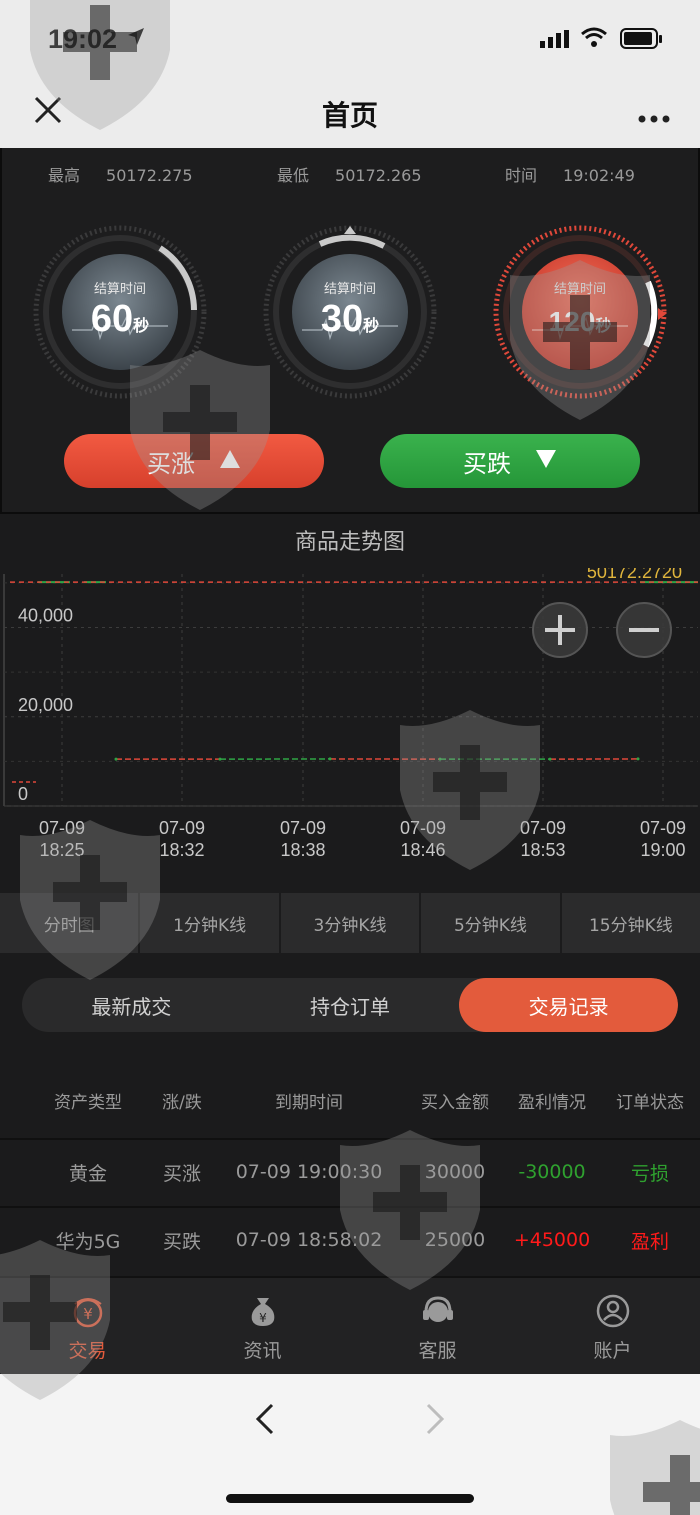 This screenshot has width=700, height=1515. Describe the element at coordinates (455, 1172) in the screenshot. I see `cell-amount: 30000` at that location.